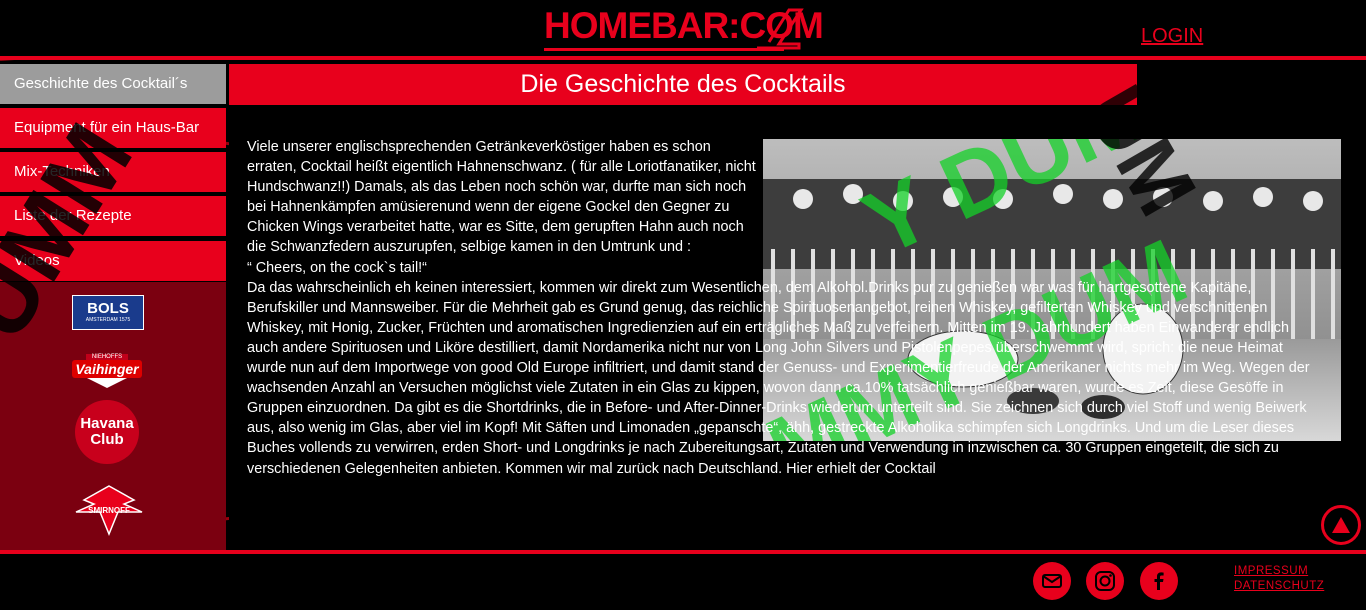 Image resolution: width=1366 pixels, height=610 pixels. I want to click on smirnoff-logo: SMIRNOFF, so click(109, 510).